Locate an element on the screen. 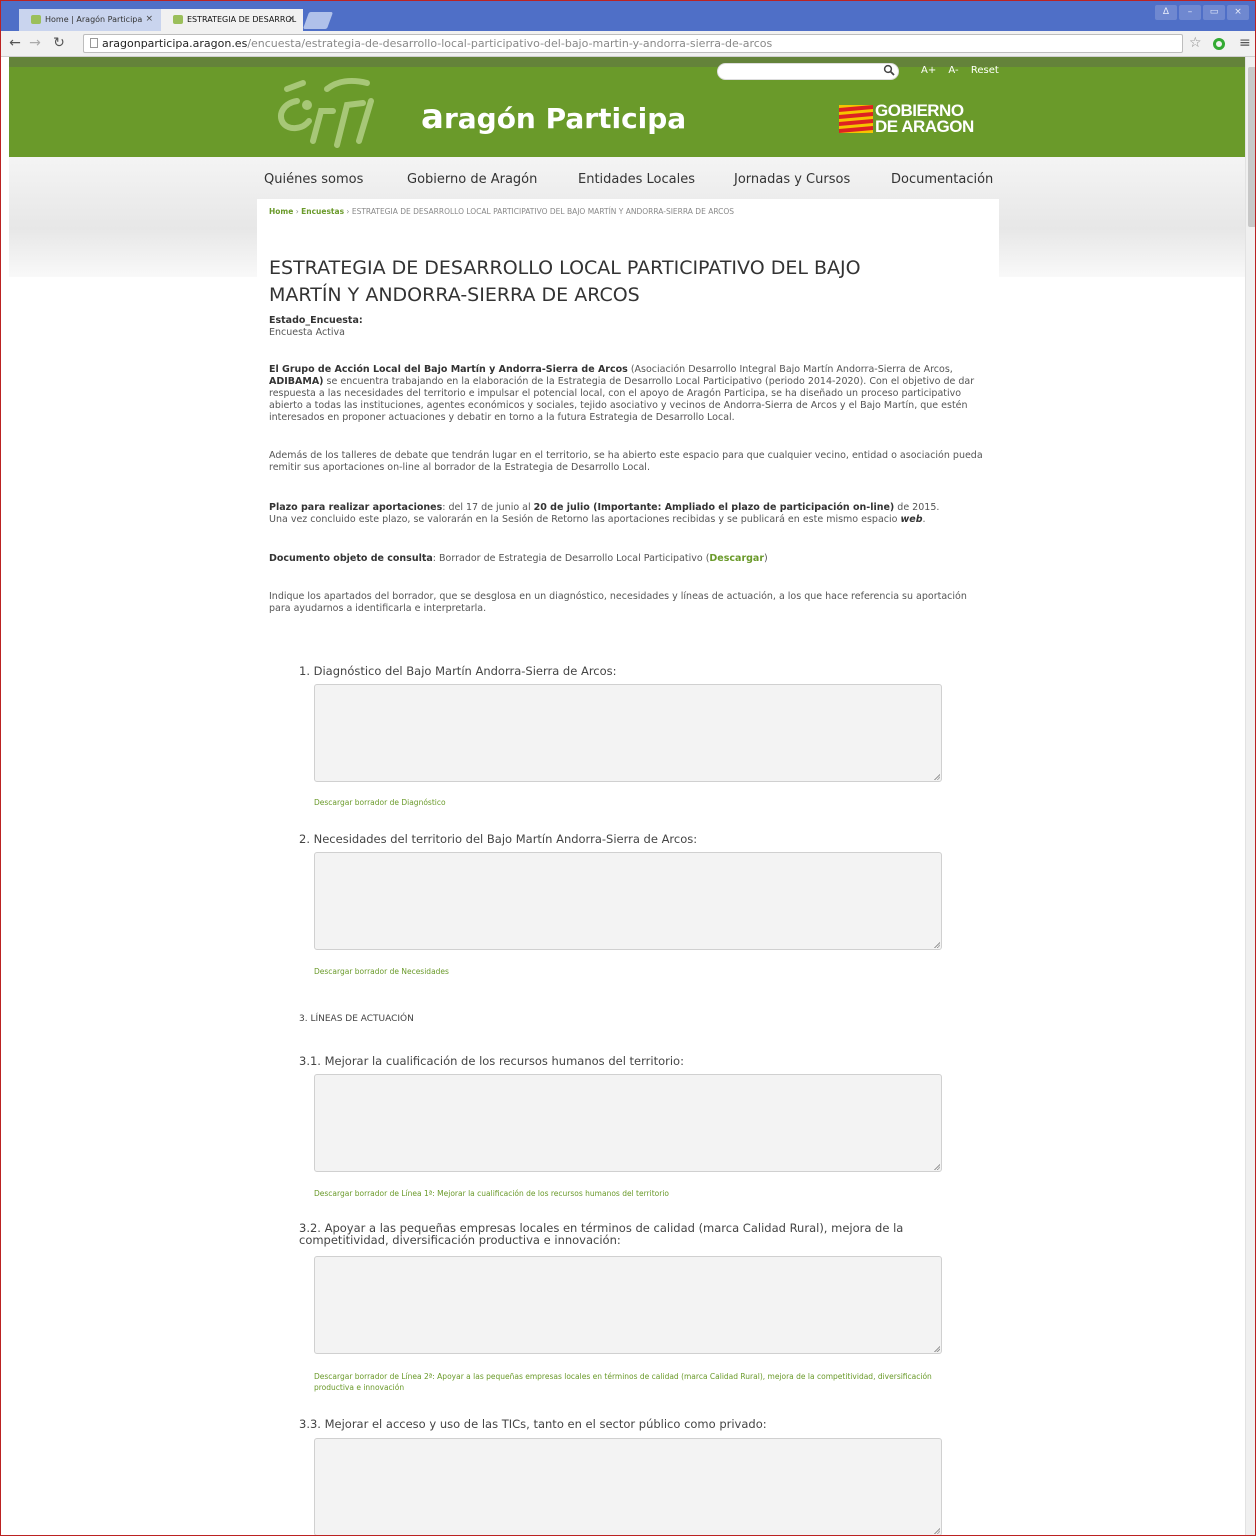 This screenshot has height=1536, width=1256. download-diagnostico-link: Descargar borrador de Diagnóstico is located at coordinates (634, 802).